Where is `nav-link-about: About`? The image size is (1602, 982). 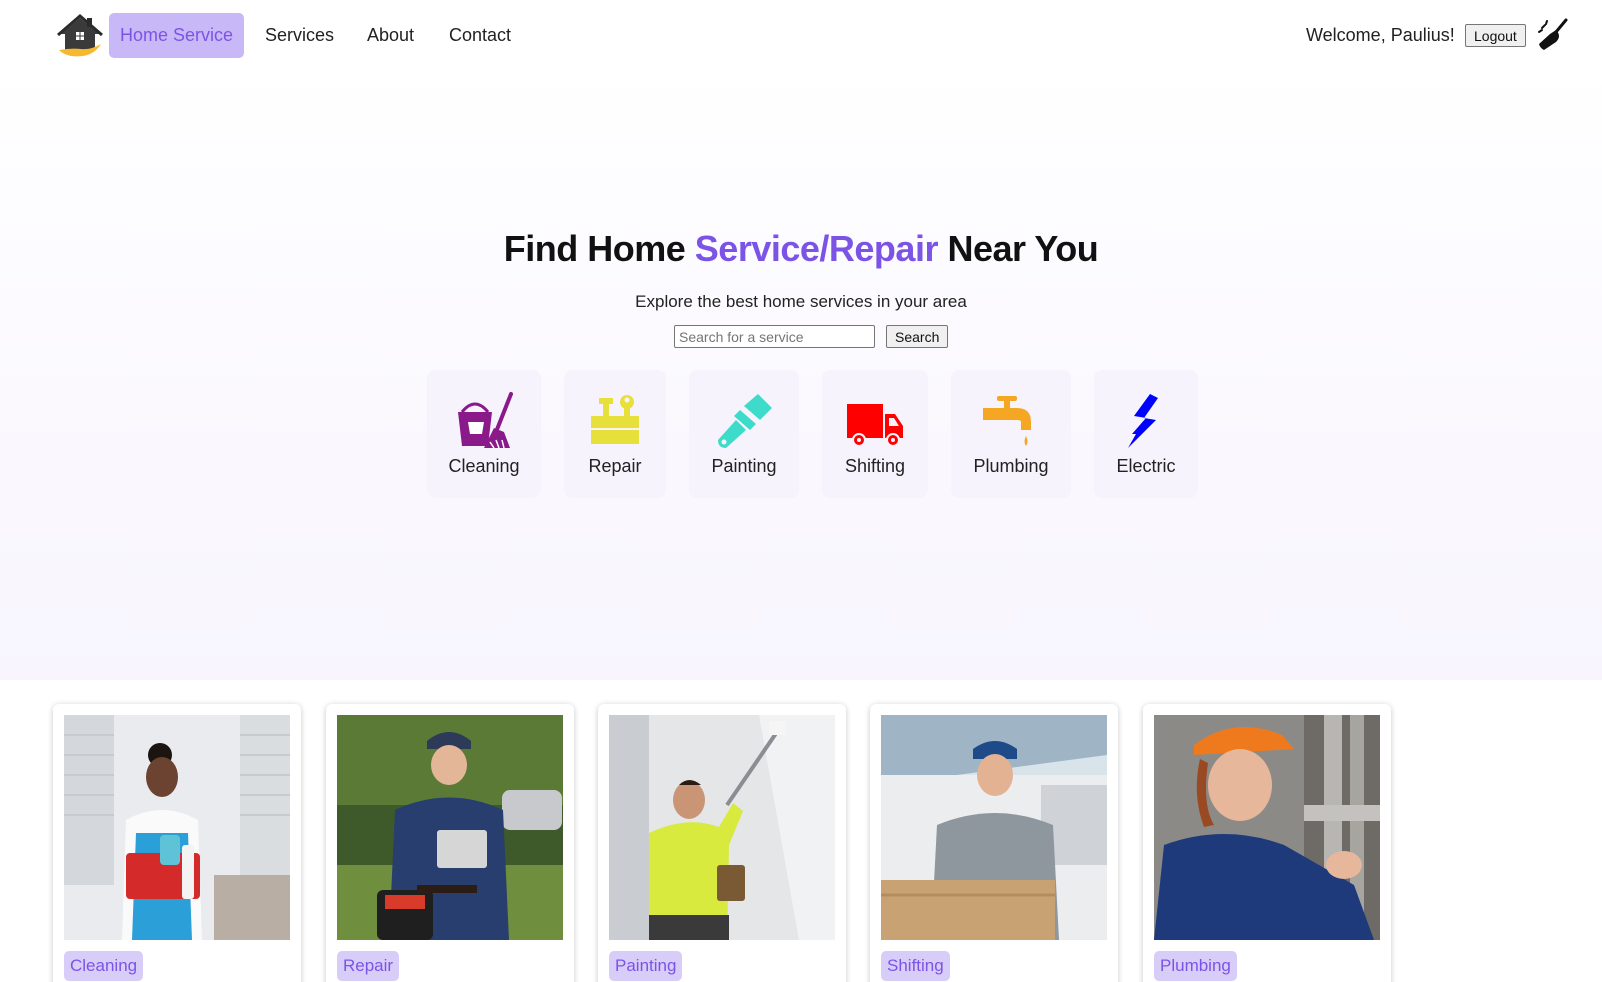 nav-link-about: About is located at coordinates (390, 35).